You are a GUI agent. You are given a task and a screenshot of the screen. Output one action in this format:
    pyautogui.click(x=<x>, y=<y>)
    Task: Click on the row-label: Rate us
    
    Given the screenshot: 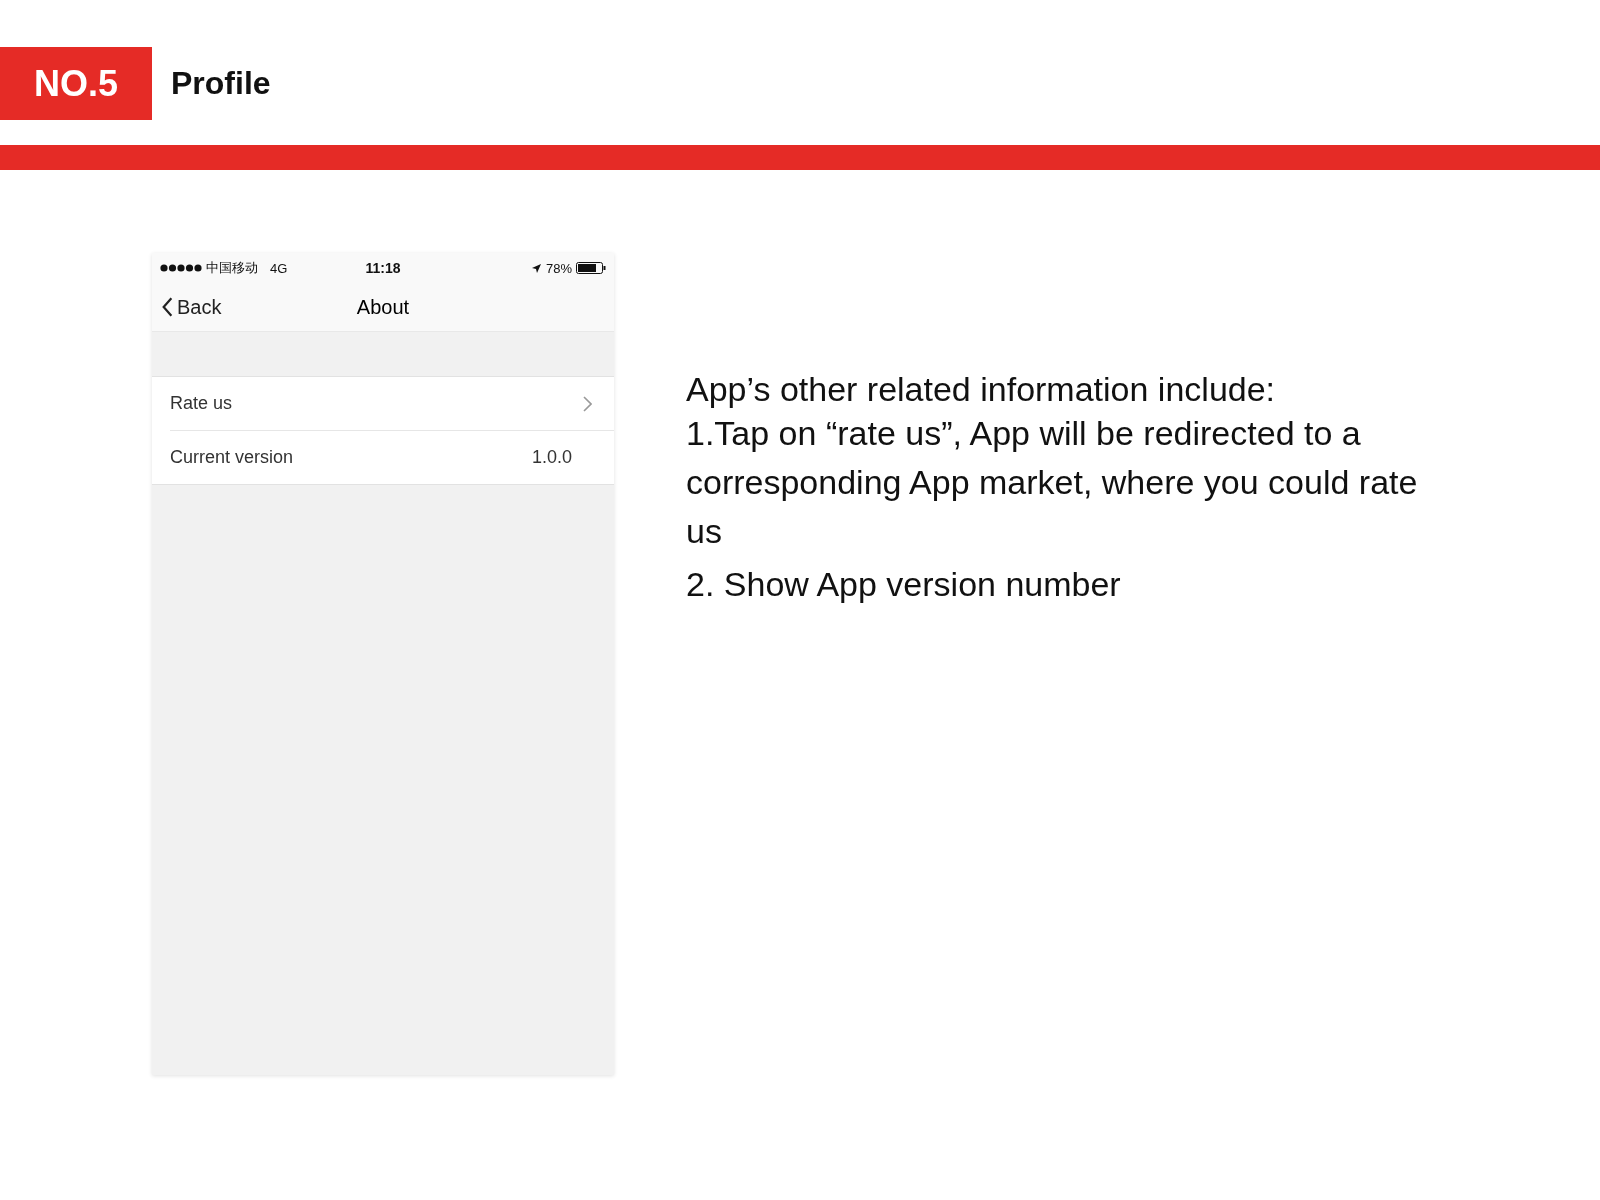 What is the action you would take?
    pyautogui.click(x=202, y=403)
    